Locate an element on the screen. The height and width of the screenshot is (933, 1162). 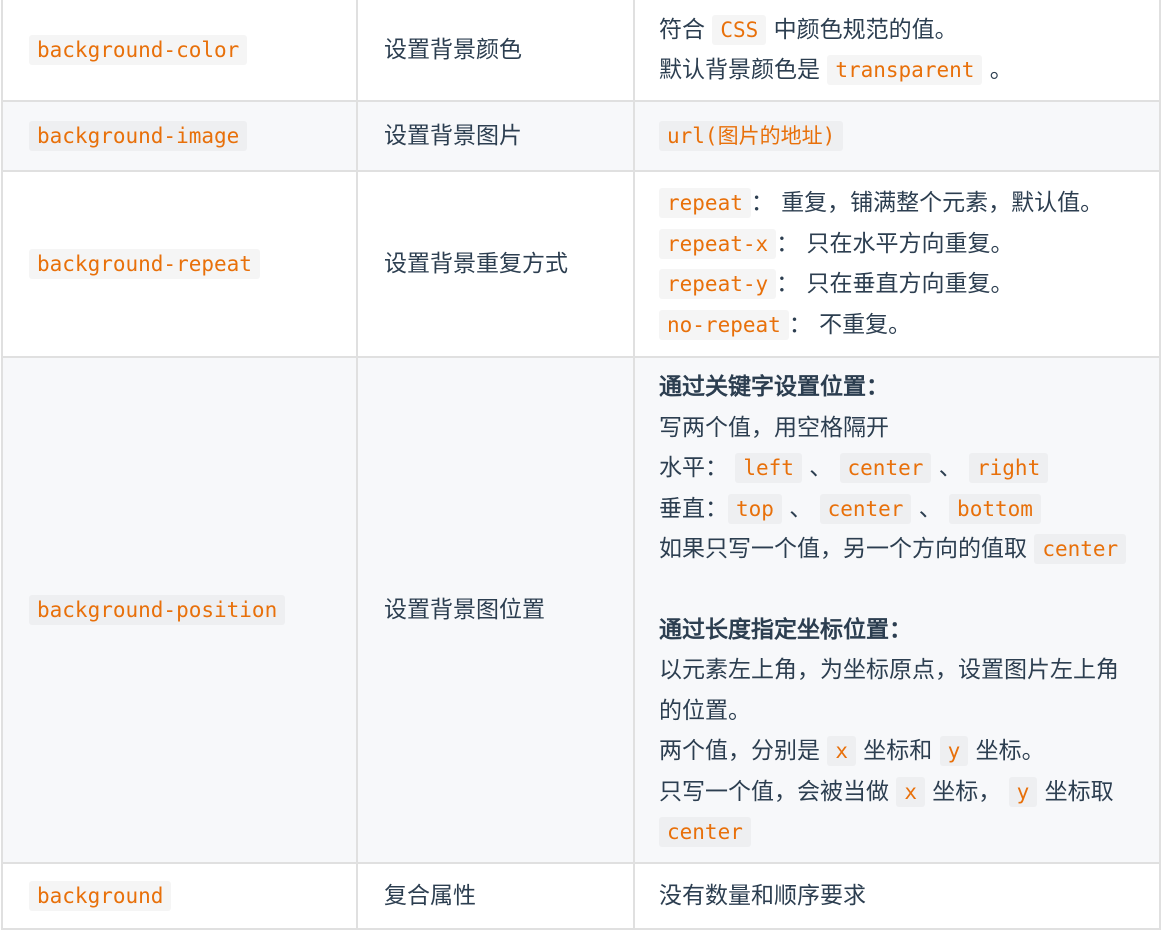
value-line: 垂直： top 、 center 、 bottom is located at coordinates (899, 509).